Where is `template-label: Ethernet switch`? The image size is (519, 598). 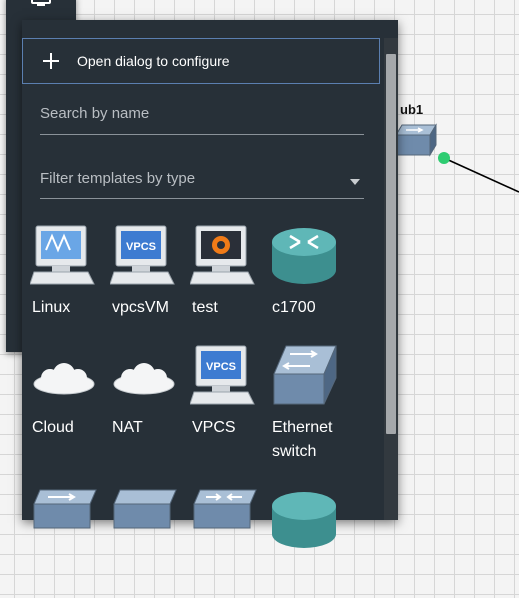
template-label: Ethernet switch is located at coordinates (302, 439).